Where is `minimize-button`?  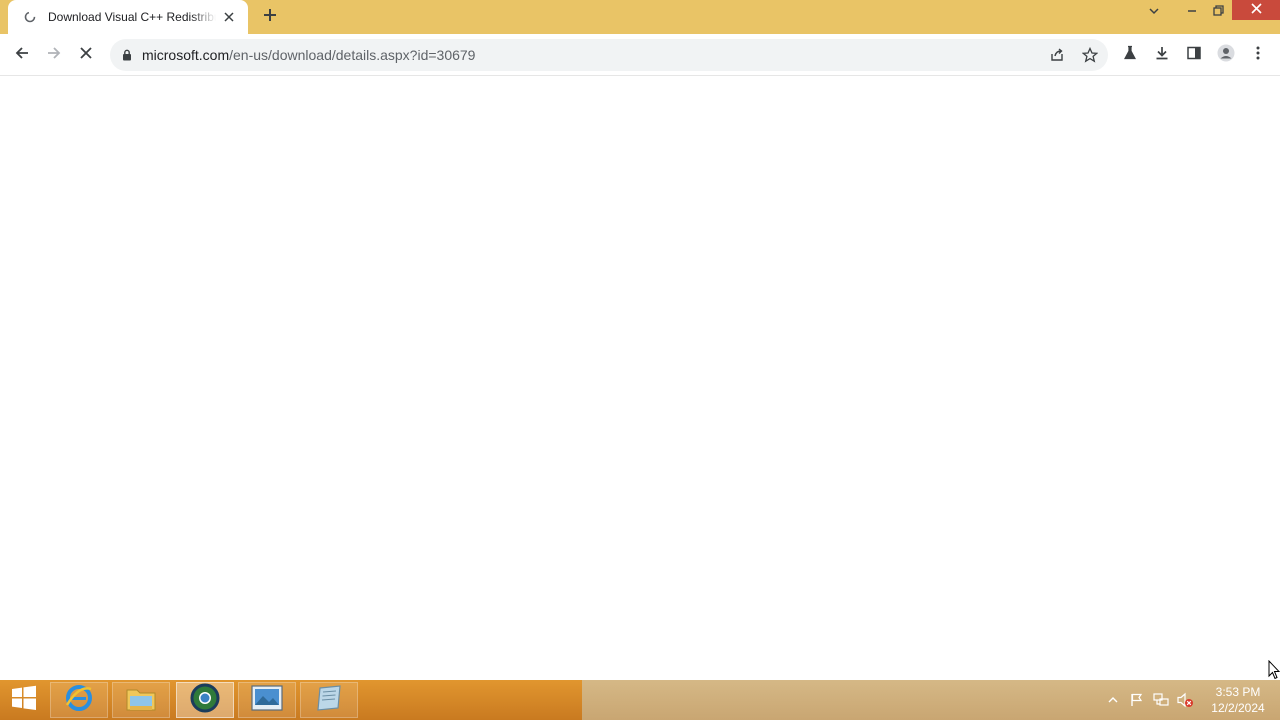 minimize-button is located at coordinates (1192, 12).